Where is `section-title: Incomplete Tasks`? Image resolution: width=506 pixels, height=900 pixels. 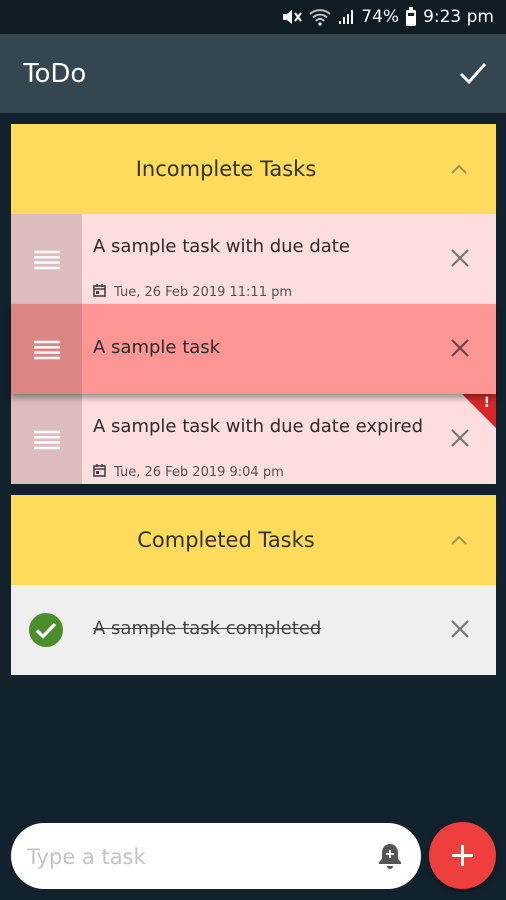
section-title: Incomplete Tasks is located at coordinates (226, 169).